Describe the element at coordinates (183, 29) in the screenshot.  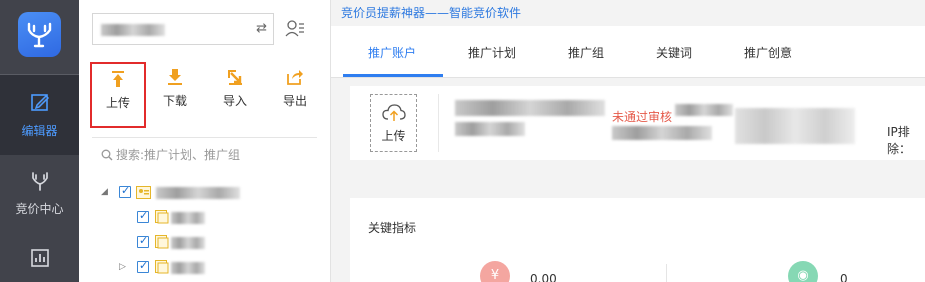
I see `account-selector: ⇄` at that location.